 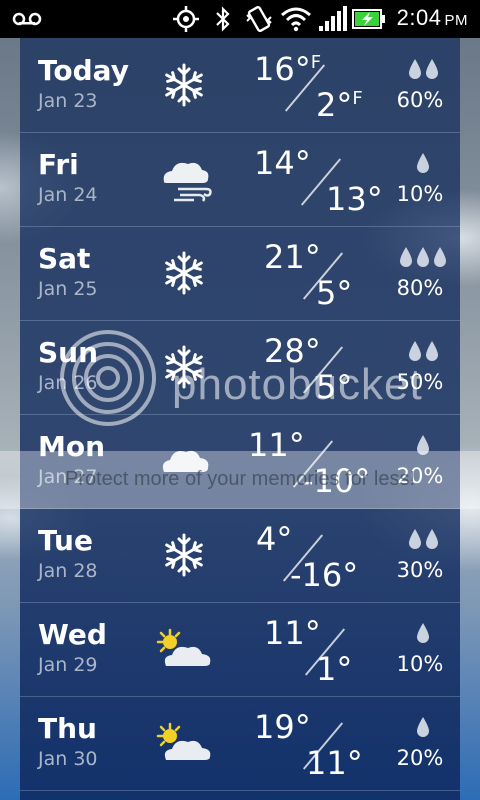 I want to click on day-name: Fri, so click(x=58, y=164).